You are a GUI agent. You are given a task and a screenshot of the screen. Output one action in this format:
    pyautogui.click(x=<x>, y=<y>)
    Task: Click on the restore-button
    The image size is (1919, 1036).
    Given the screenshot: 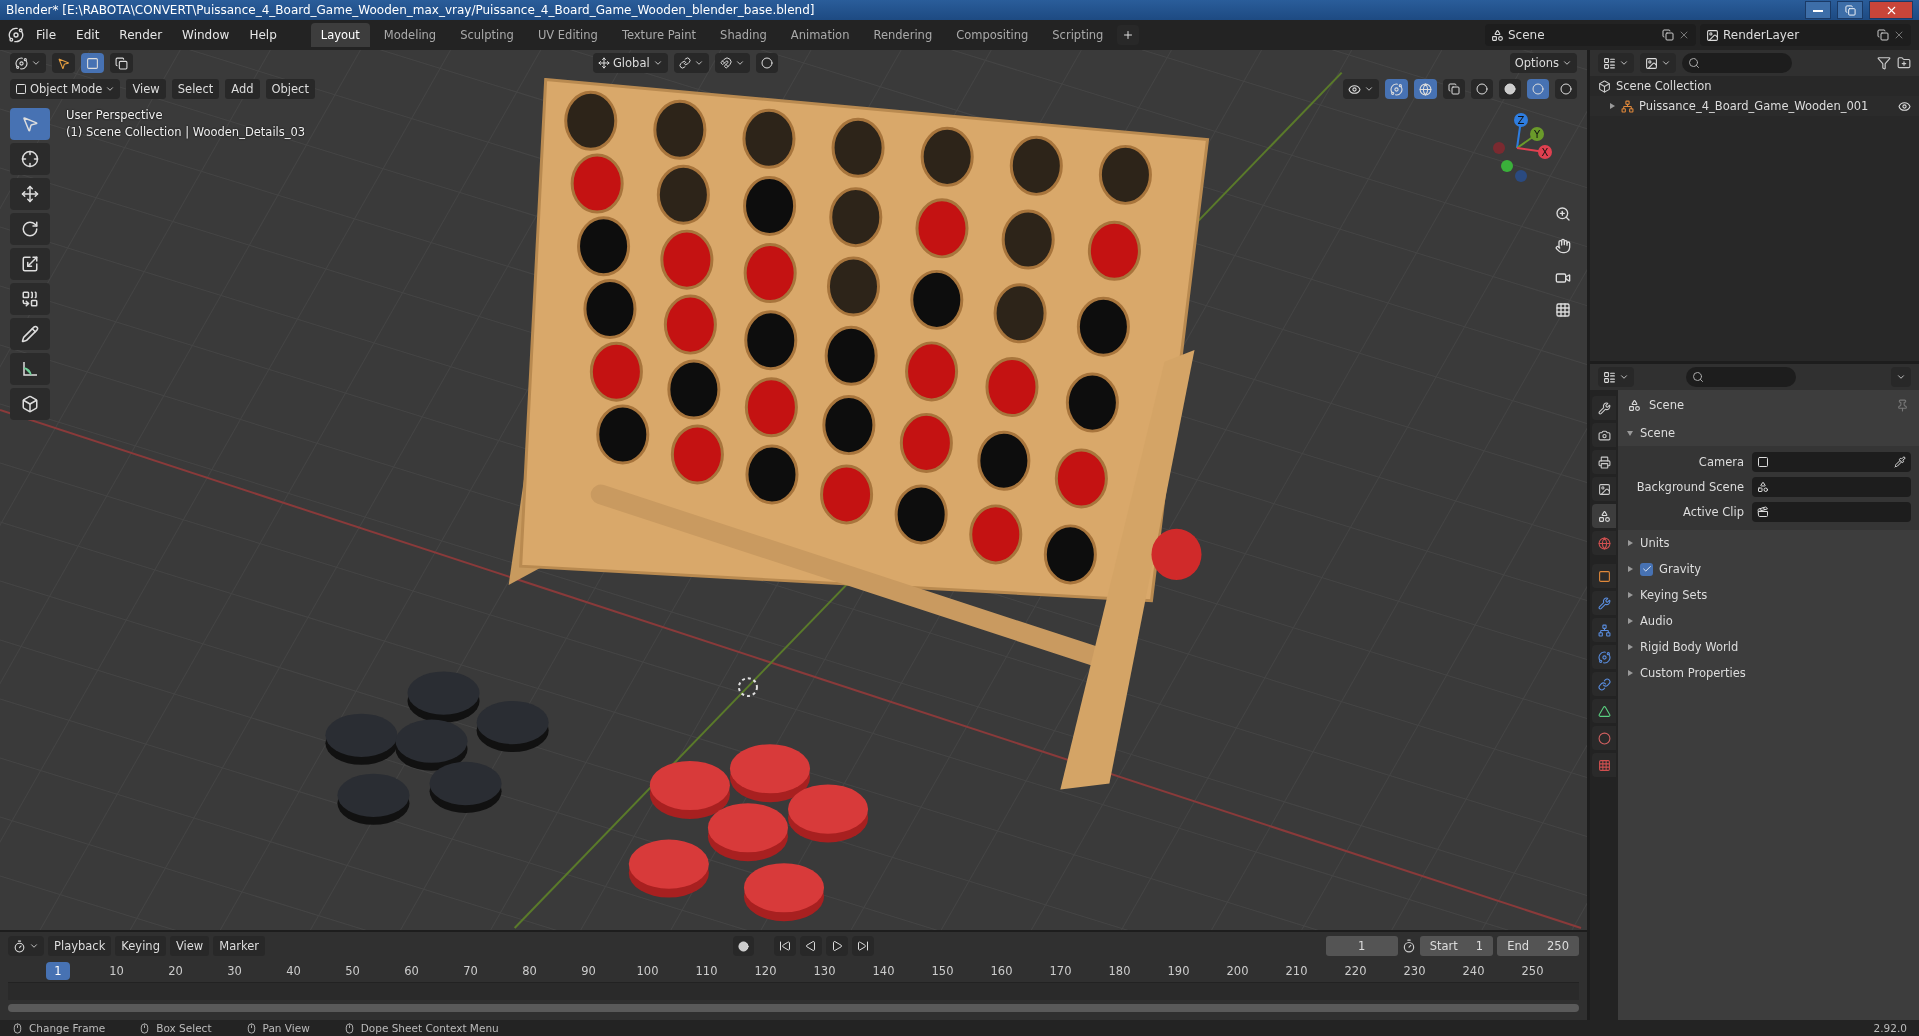 What is the action you would take?
    pyautogui.click(x=1850, y=10)
    